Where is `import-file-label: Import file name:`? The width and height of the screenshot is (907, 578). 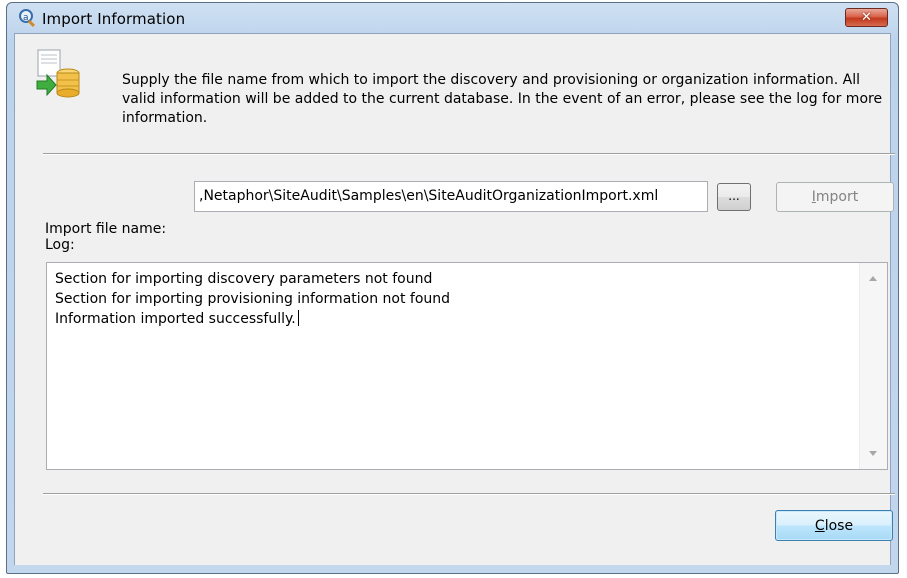 import-file-label: Import file name: is located at coordinates (106, 229).